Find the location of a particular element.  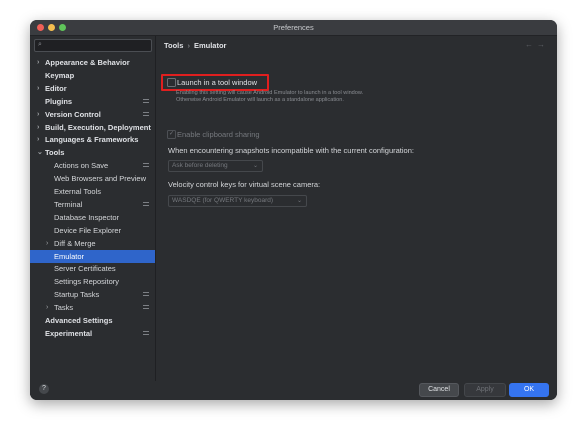

sidebar-item-label: Database Inspector is located at coordinates (87, 217).